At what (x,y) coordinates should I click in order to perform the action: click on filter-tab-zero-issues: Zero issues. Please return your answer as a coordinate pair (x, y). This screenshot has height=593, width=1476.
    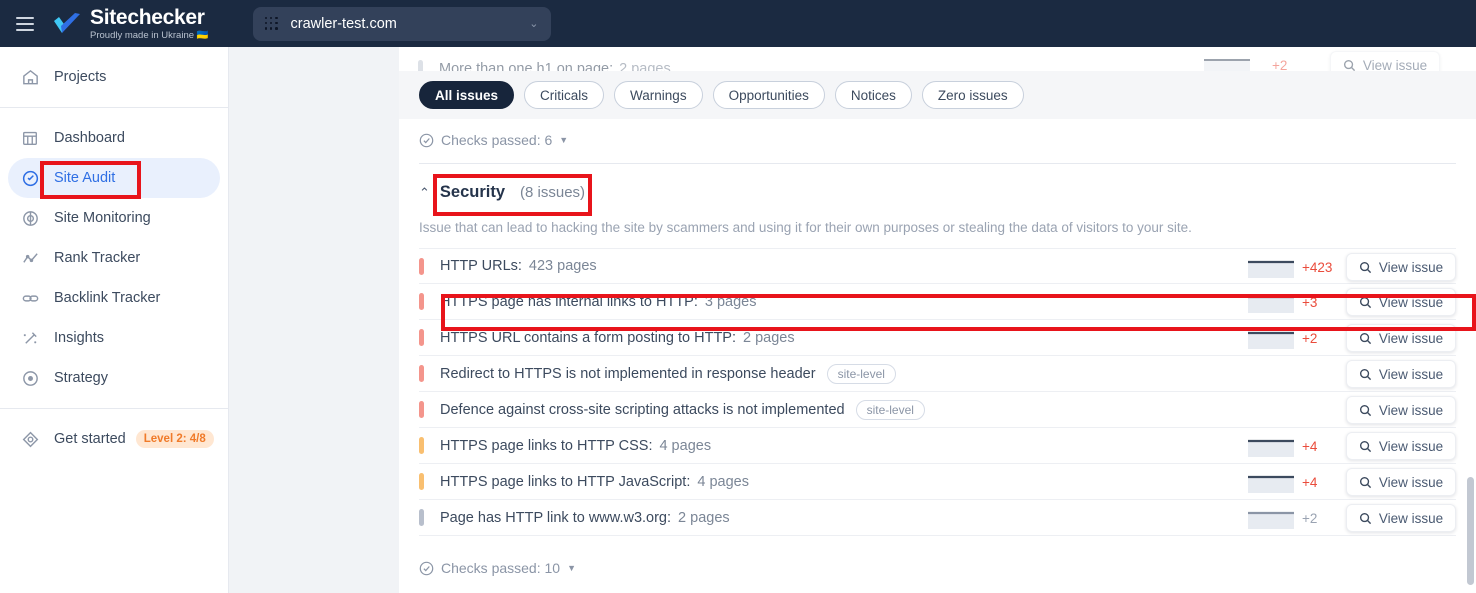
    Looking at the image, I should click on (972, 95).